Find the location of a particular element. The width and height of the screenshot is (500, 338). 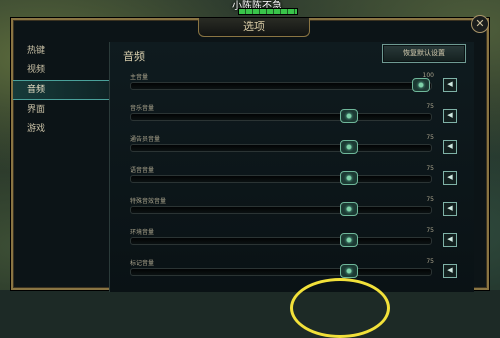

health-bar is located at coordinates (268, 11).